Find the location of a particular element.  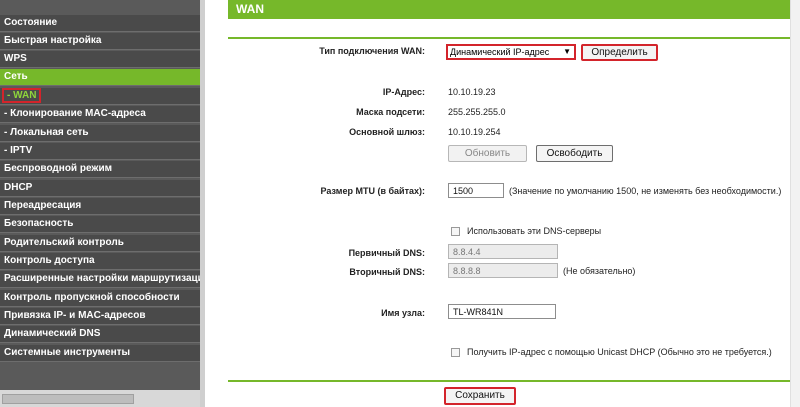

gateway-value: 10.10.19.254 is located at coordinates (474, 132).